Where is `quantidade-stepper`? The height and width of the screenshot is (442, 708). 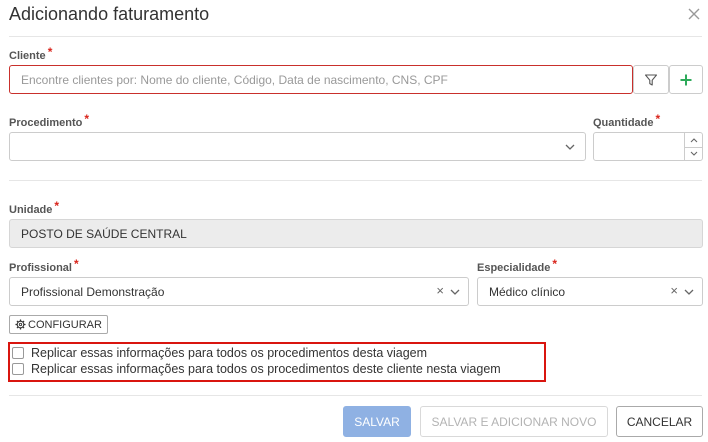 quantidade-stepper is located at coordinates (693, 146).